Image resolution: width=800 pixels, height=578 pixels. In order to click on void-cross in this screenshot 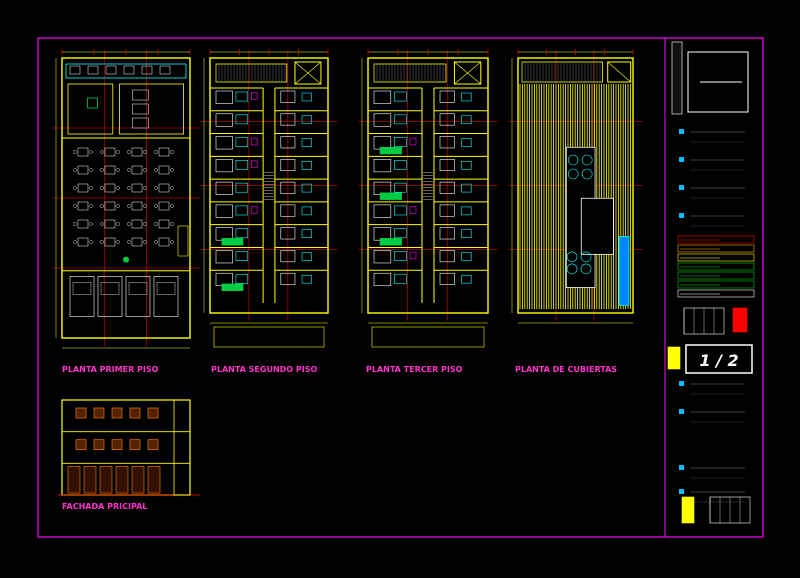, I will do `click(619, 72)`.